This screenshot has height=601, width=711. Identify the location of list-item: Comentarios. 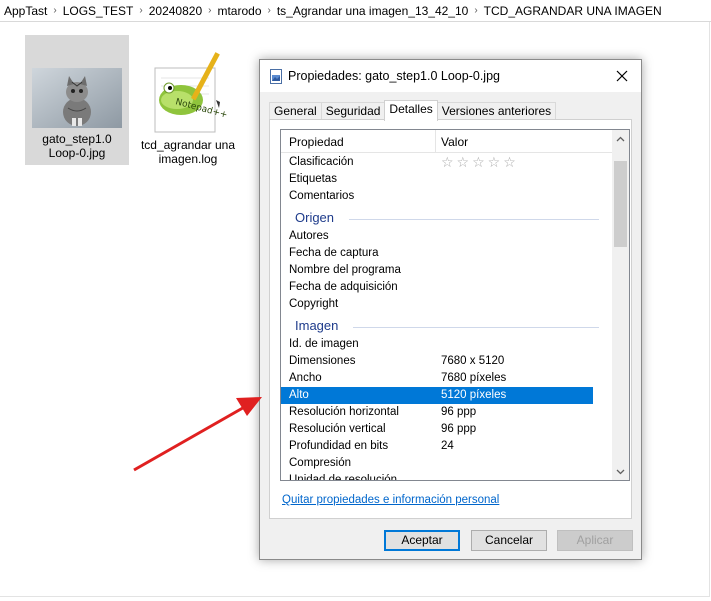
(437, 196).